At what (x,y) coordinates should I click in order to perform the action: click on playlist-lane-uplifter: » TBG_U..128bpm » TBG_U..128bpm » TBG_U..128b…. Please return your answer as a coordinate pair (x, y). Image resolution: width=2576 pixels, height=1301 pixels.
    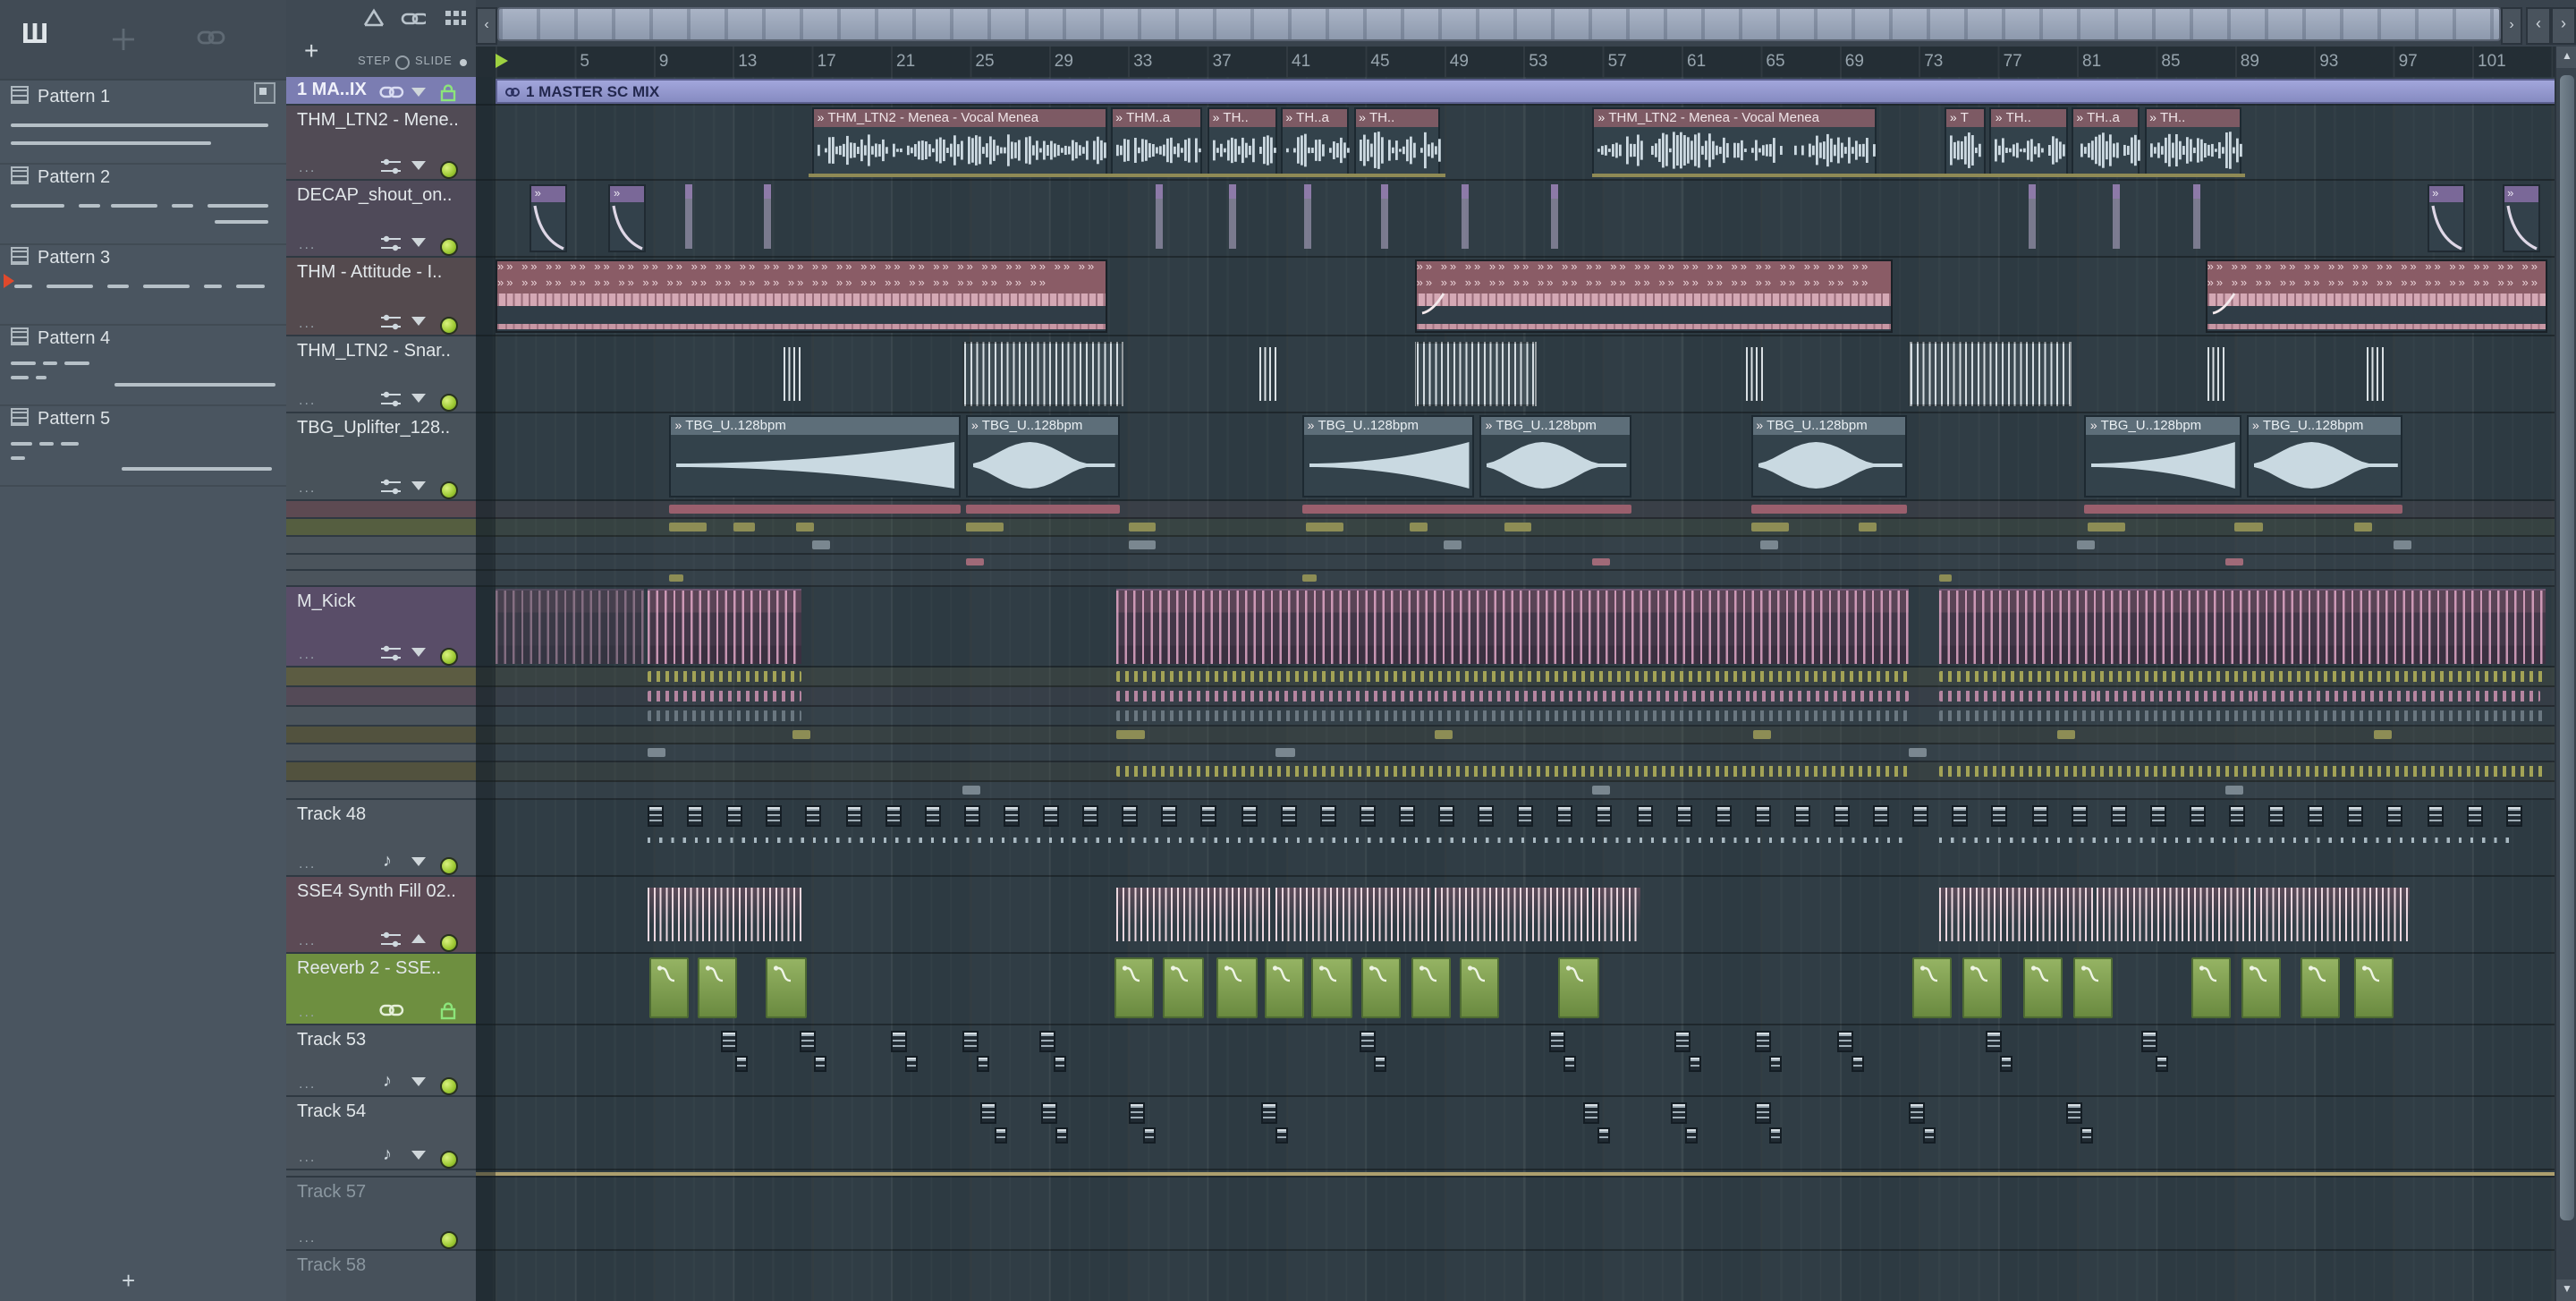
    Looking at the image, I should click on (1515, 457).